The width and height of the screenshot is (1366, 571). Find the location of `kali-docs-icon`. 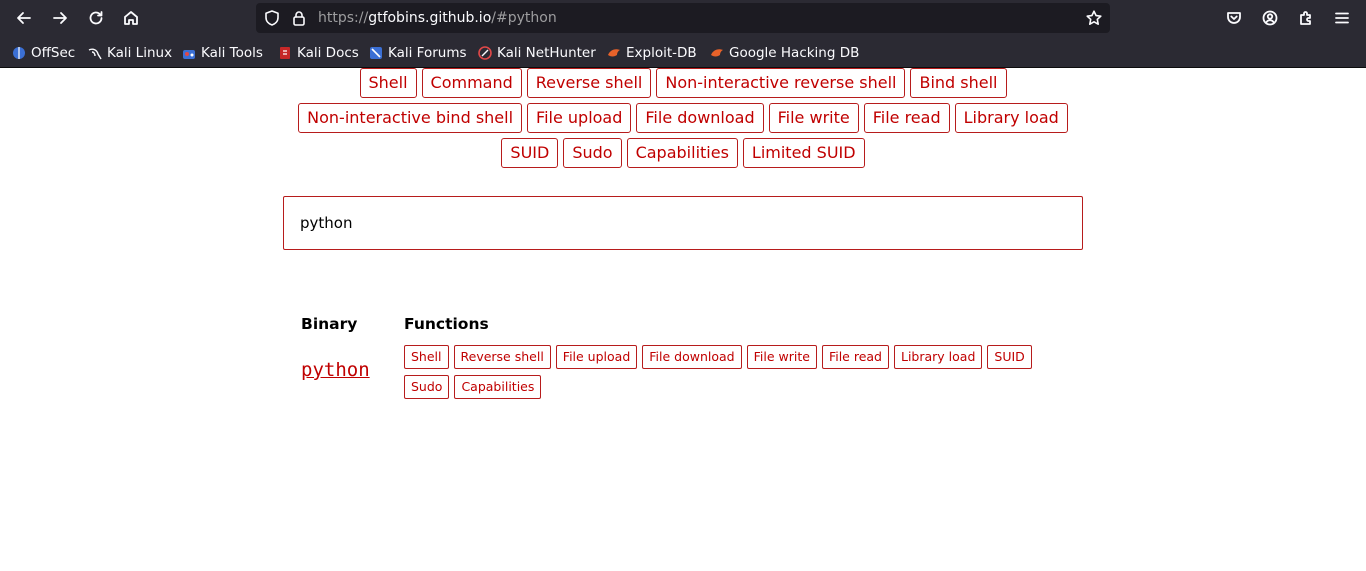

kali-docs-icon is located at coordinates (285, 53).